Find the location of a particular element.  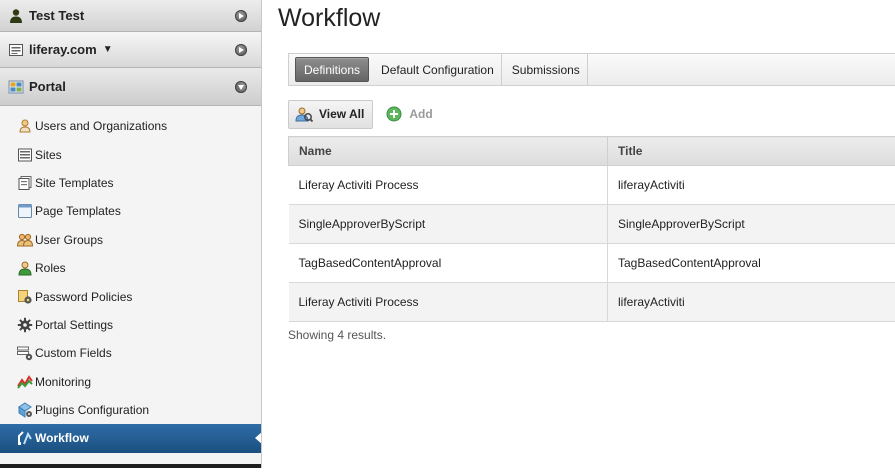

portal-icon is located at coordinates (16, 87).